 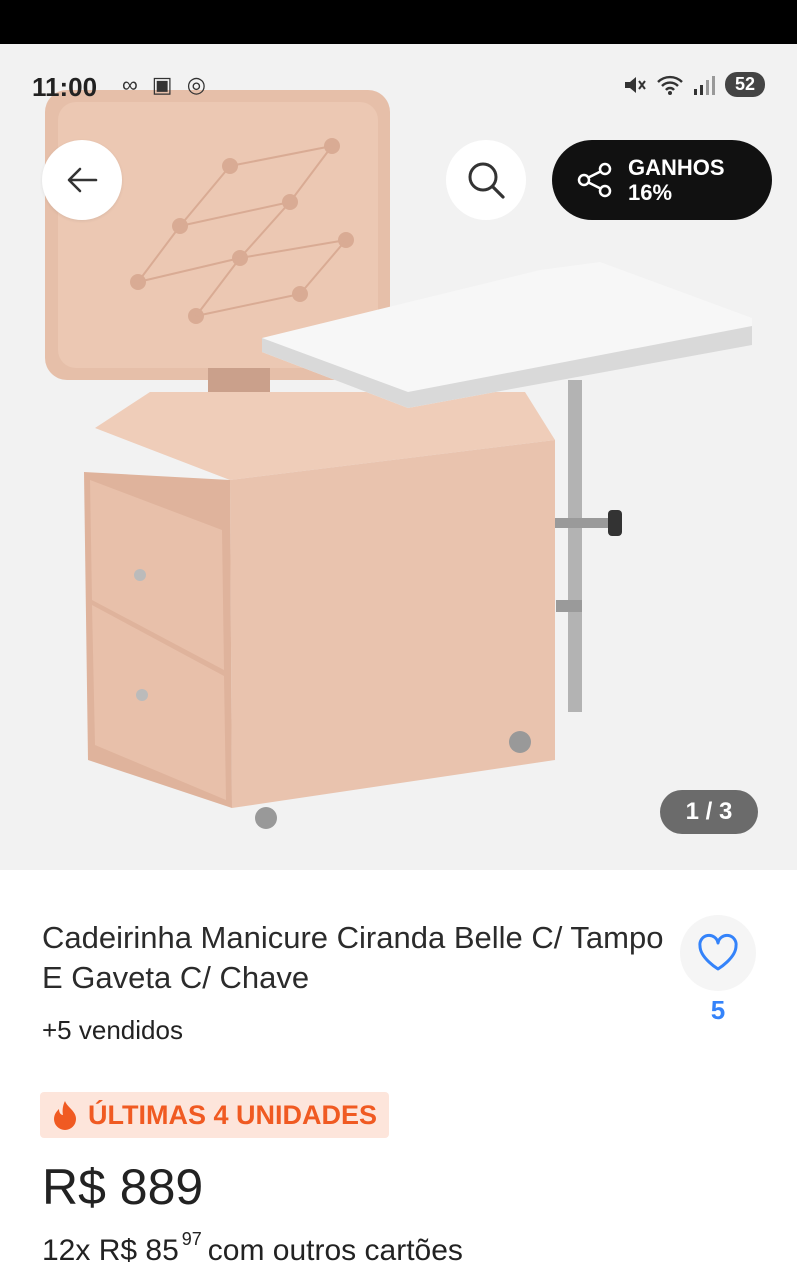 I want to click on arrow-left-icon, so click(x=82, y=180).